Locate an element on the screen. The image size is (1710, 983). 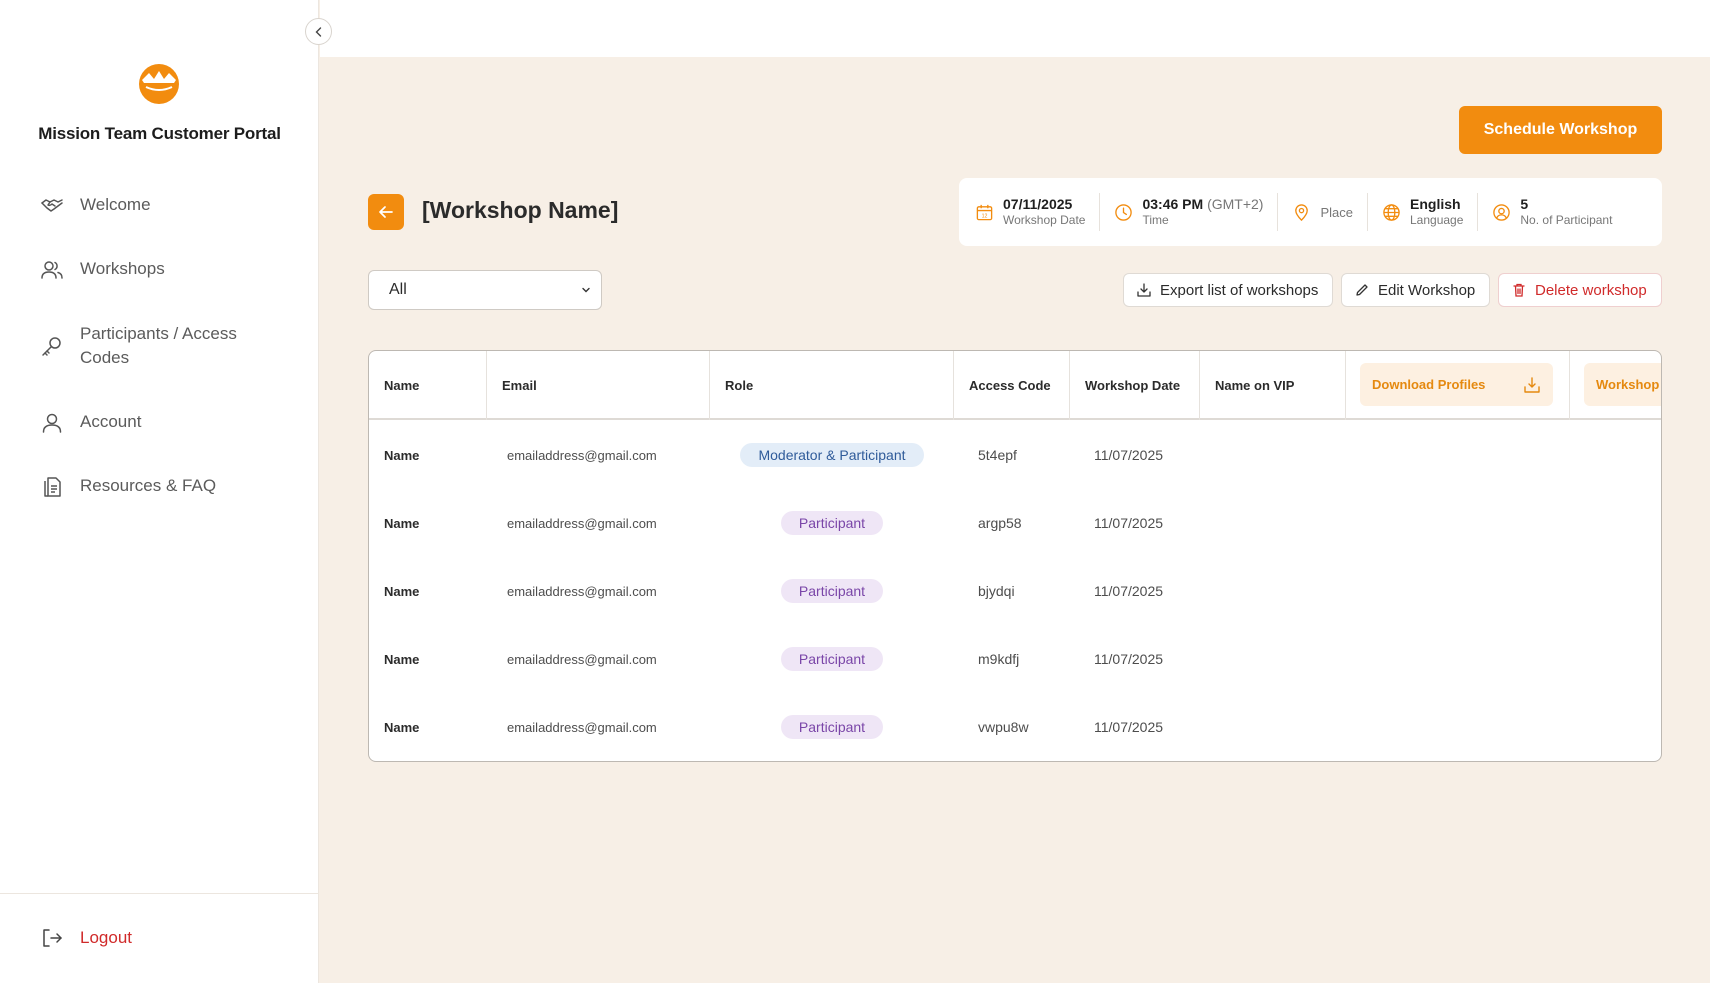
column-header-access-code: Access Code is located at coordinates (1012, 385).